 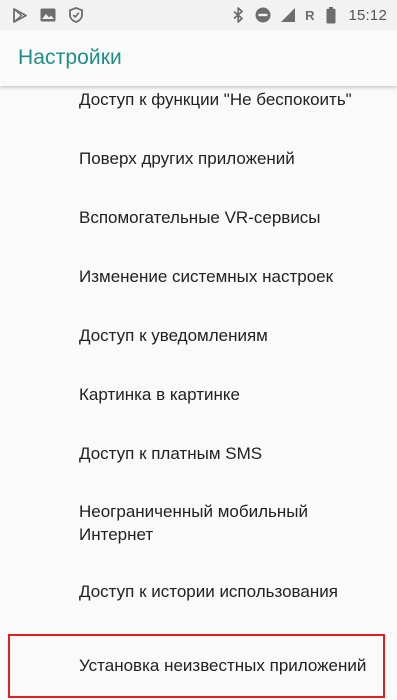 I want to click on signal-icon, so click(x=288, y=15).